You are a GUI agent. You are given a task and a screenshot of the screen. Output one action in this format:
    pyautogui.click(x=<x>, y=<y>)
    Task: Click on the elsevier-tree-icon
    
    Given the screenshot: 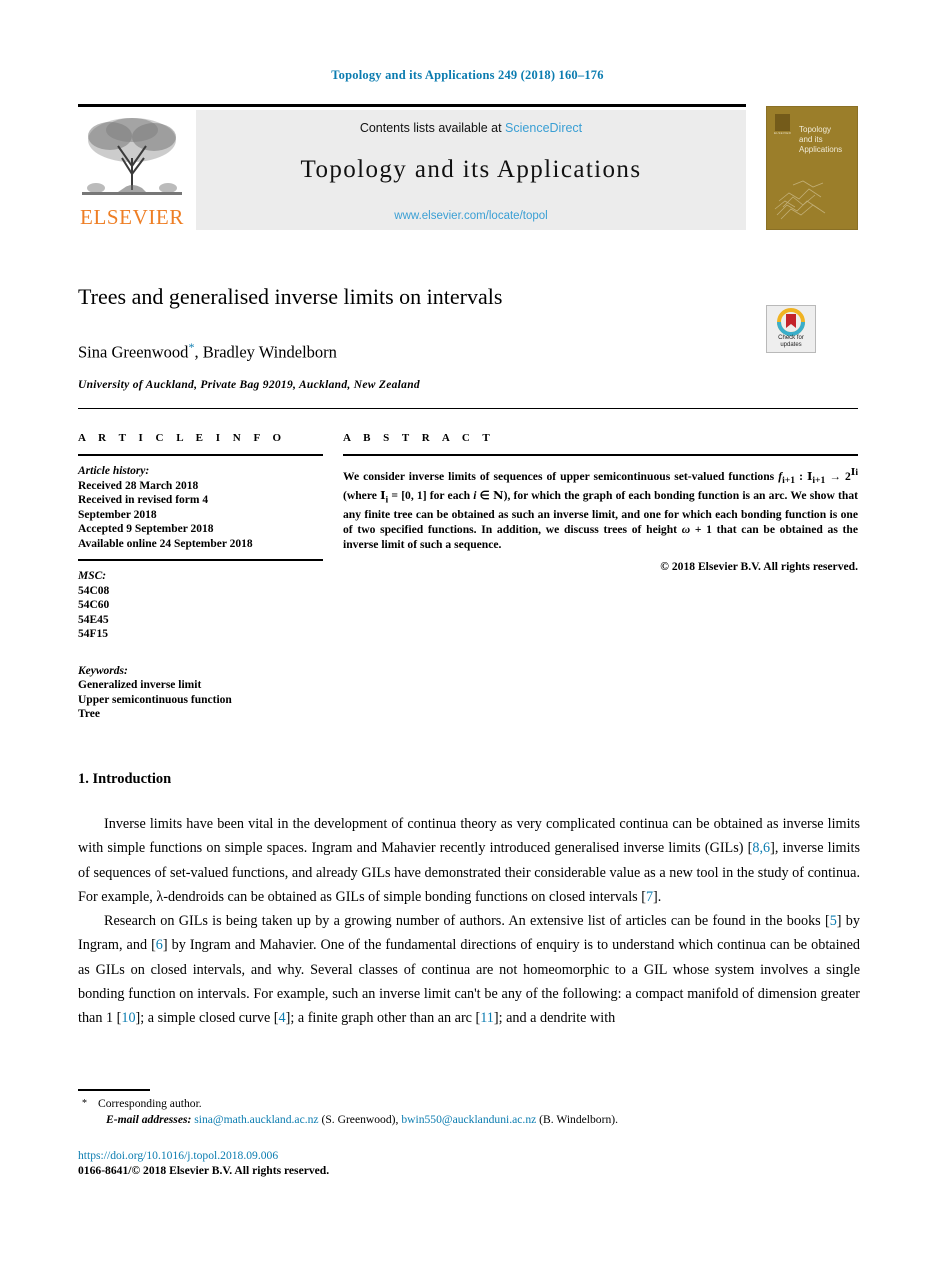 What is the action you would take?
    pyautogui.click(x=132, y=156)
    